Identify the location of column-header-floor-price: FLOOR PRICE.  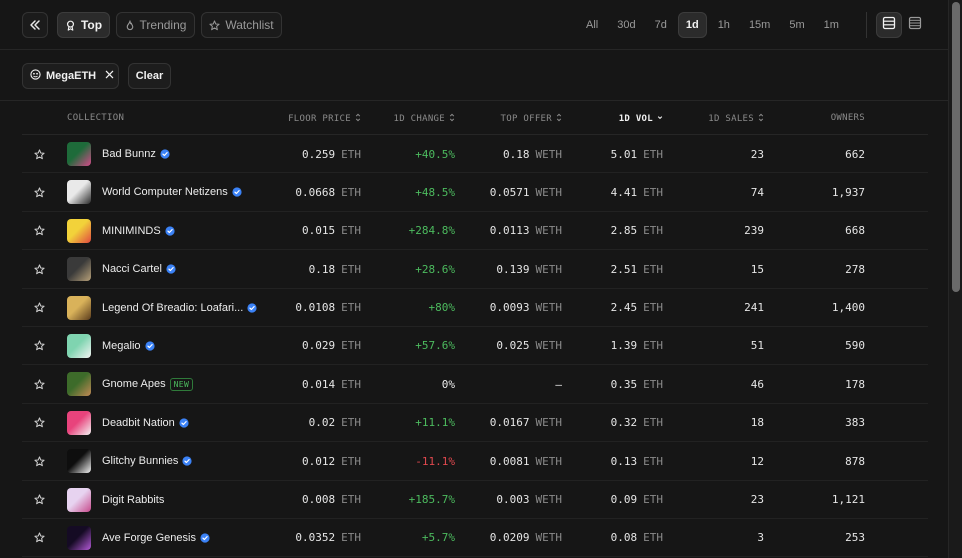
(324, 119).